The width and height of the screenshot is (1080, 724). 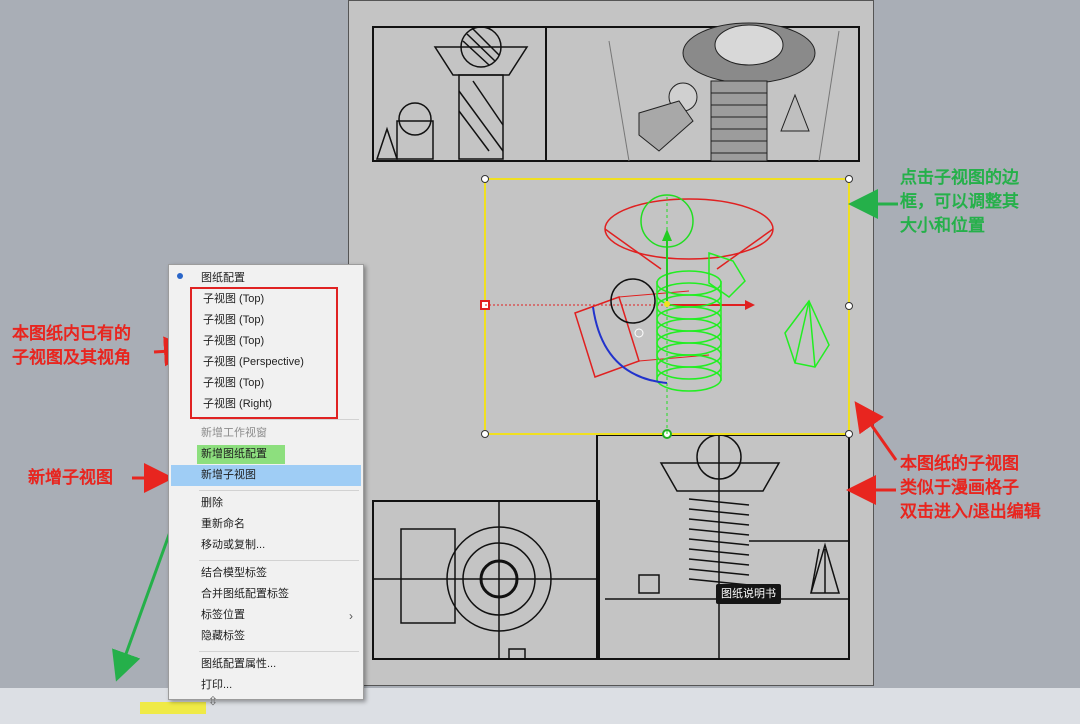 I want to click on menu-item-new-detail: 新增子视图, so click(x=228, y=475).